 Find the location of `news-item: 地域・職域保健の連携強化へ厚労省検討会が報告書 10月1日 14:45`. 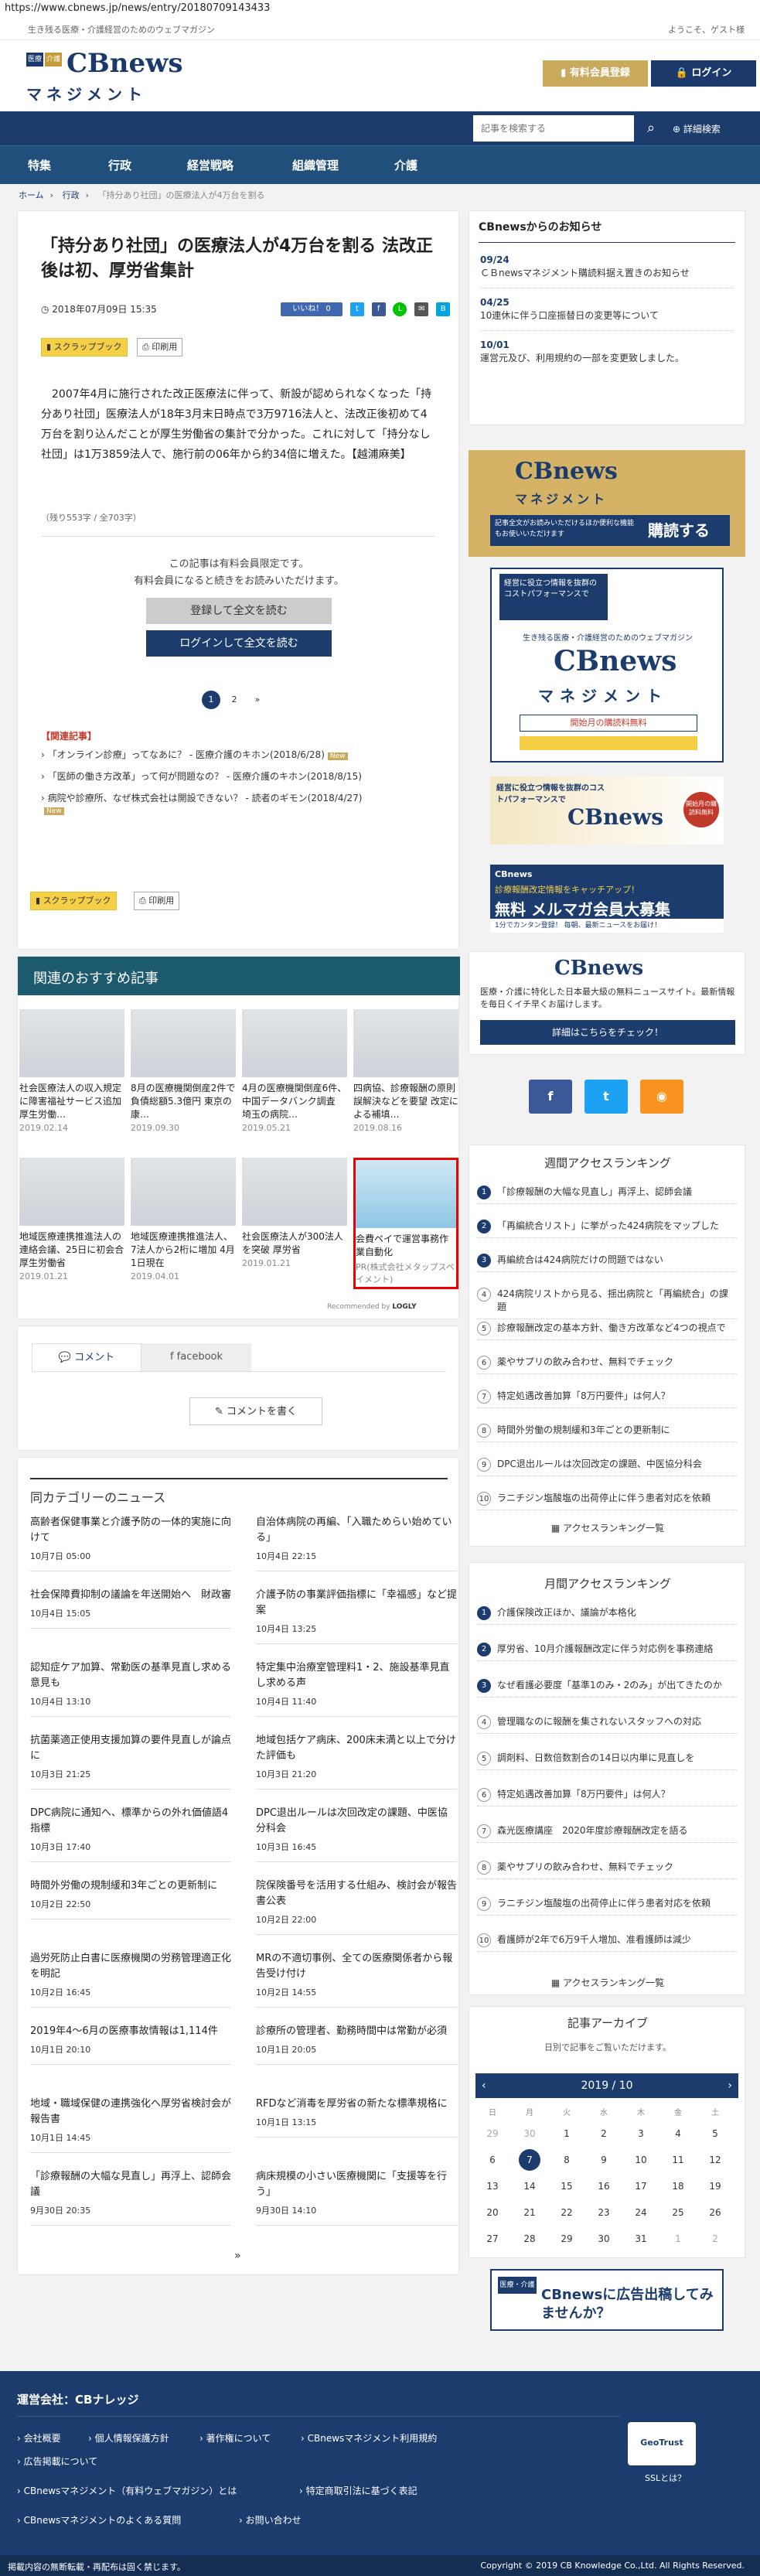

news-item: 地域・職域保健の連携強化へ厚労省検討会が報告書 10月1日 14:45 is located at coordinates (131, 2125).